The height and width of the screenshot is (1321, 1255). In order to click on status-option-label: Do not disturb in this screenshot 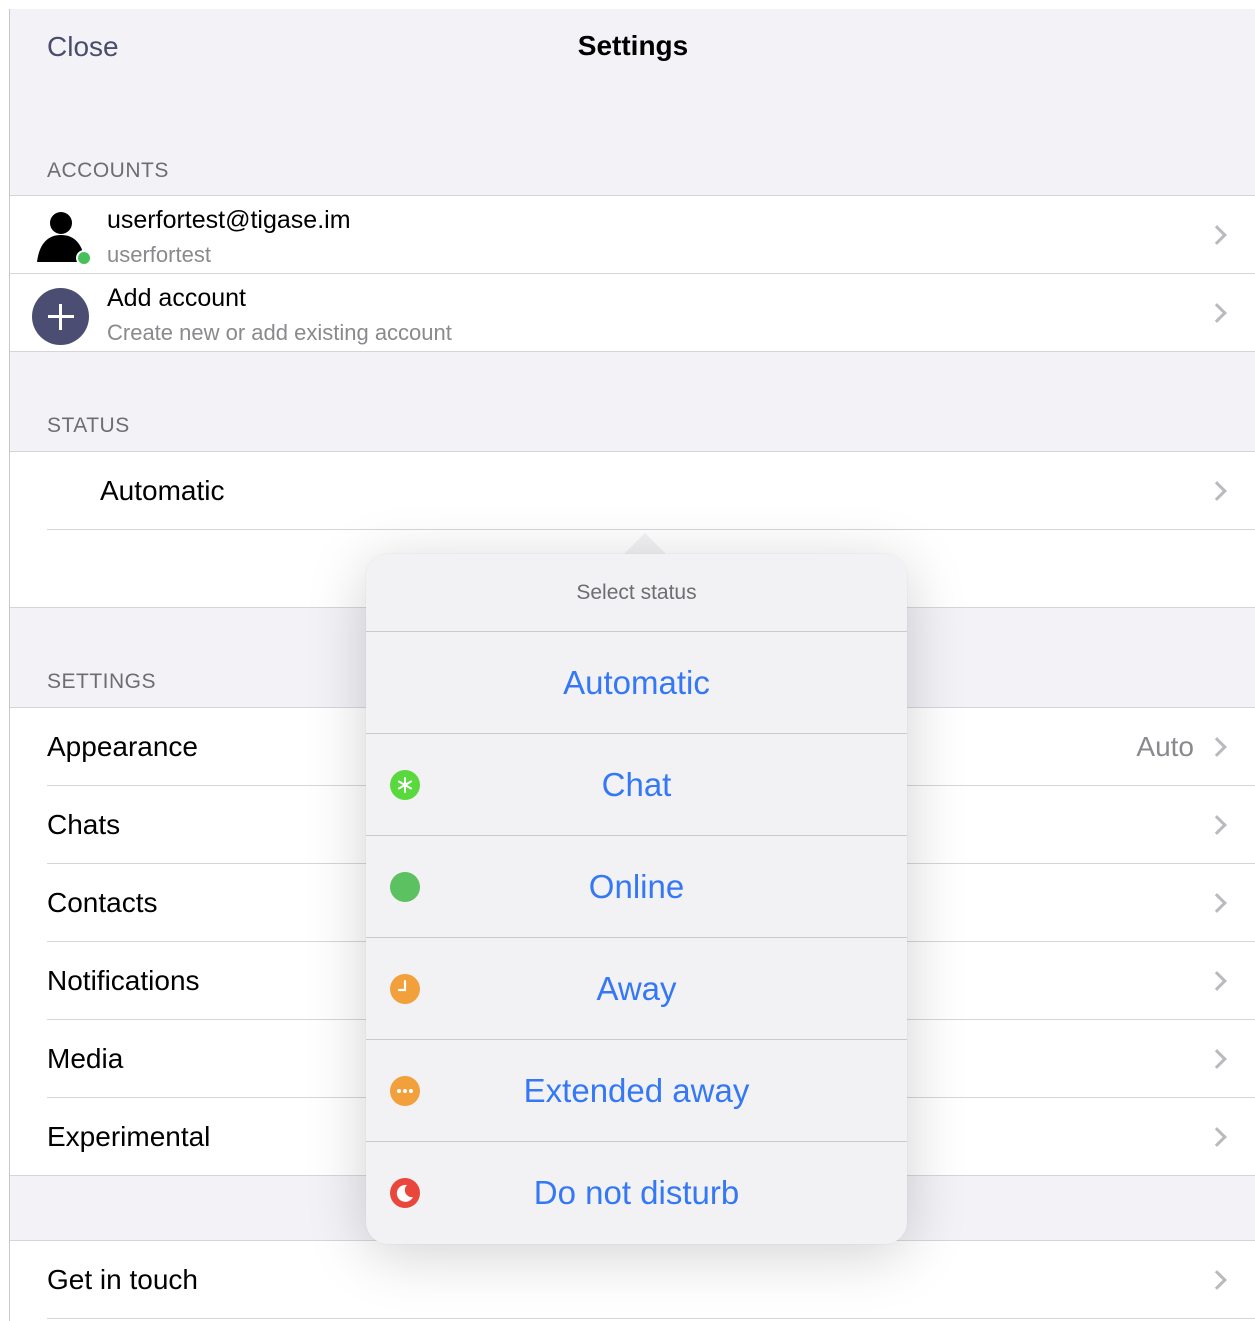, I will do `click(636, 1192)`.